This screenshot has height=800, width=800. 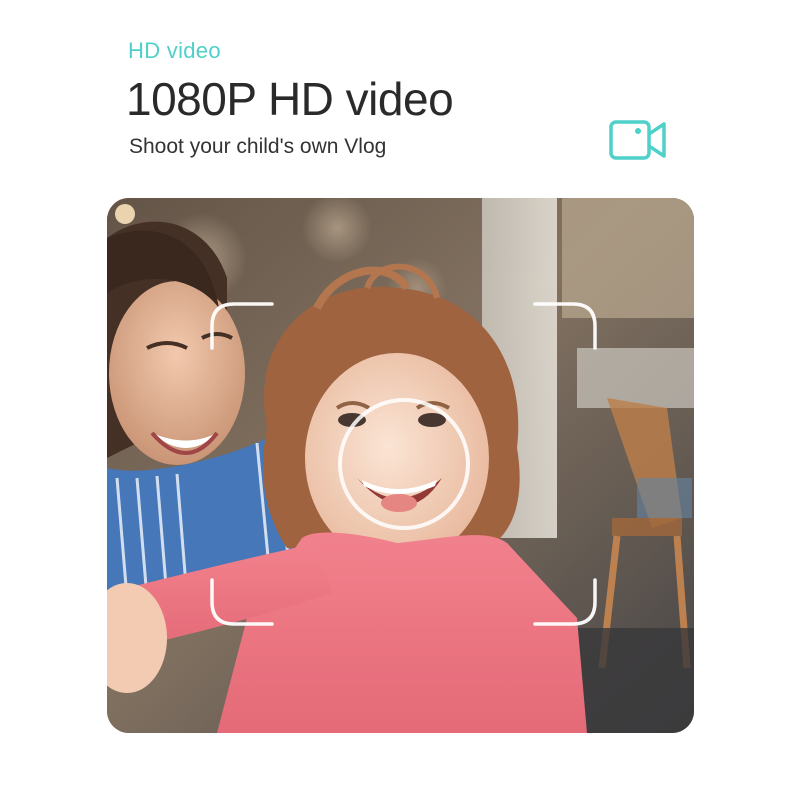 I want to click on page-title: 1080P HD video, so click(x=290, y=99).